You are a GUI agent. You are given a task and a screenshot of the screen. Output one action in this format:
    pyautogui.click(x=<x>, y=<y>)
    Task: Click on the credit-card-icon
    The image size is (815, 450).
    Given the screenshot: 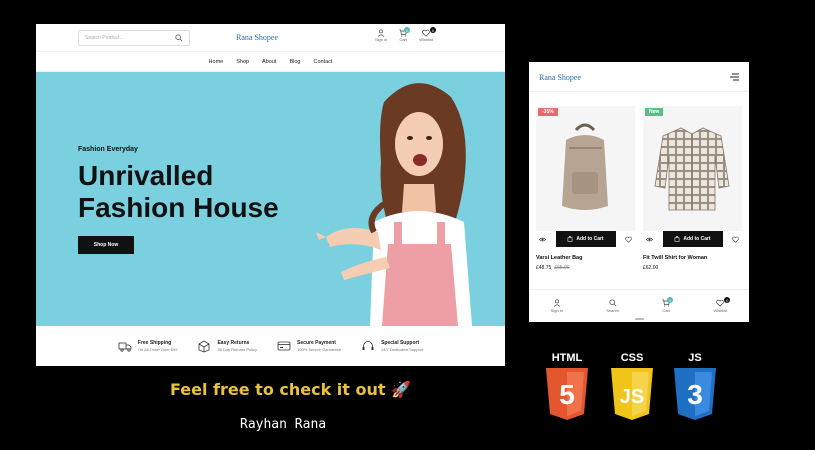 What is the action you would take?
    pyautogui.click(x=284, y=346)
    